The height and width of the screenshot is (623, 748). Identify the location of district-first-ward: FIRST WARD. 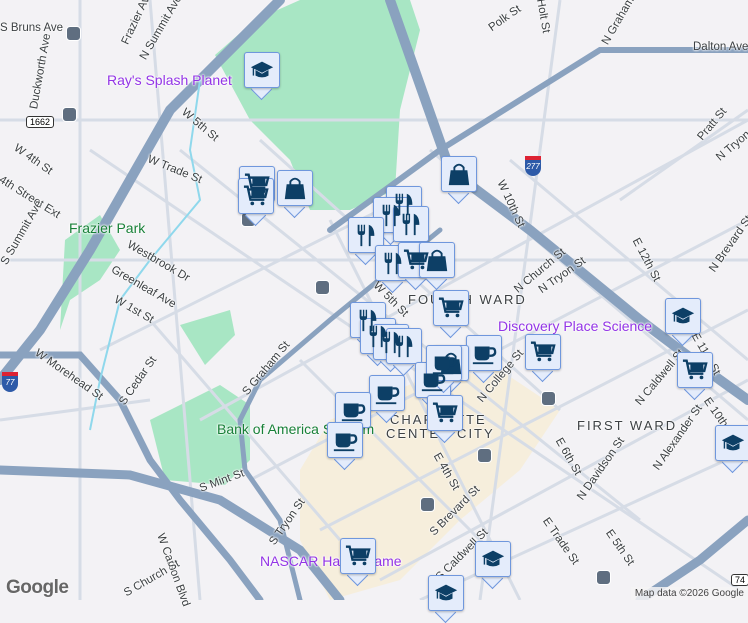
(627, 425).